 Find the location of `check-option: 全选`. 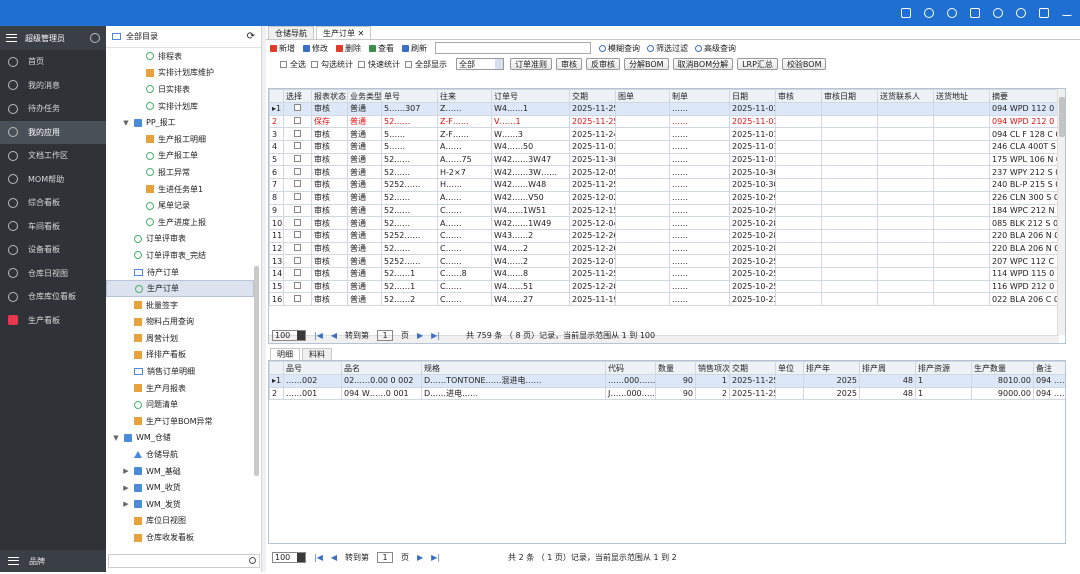

check-option: 全选 is located at coordinates (293, 64).